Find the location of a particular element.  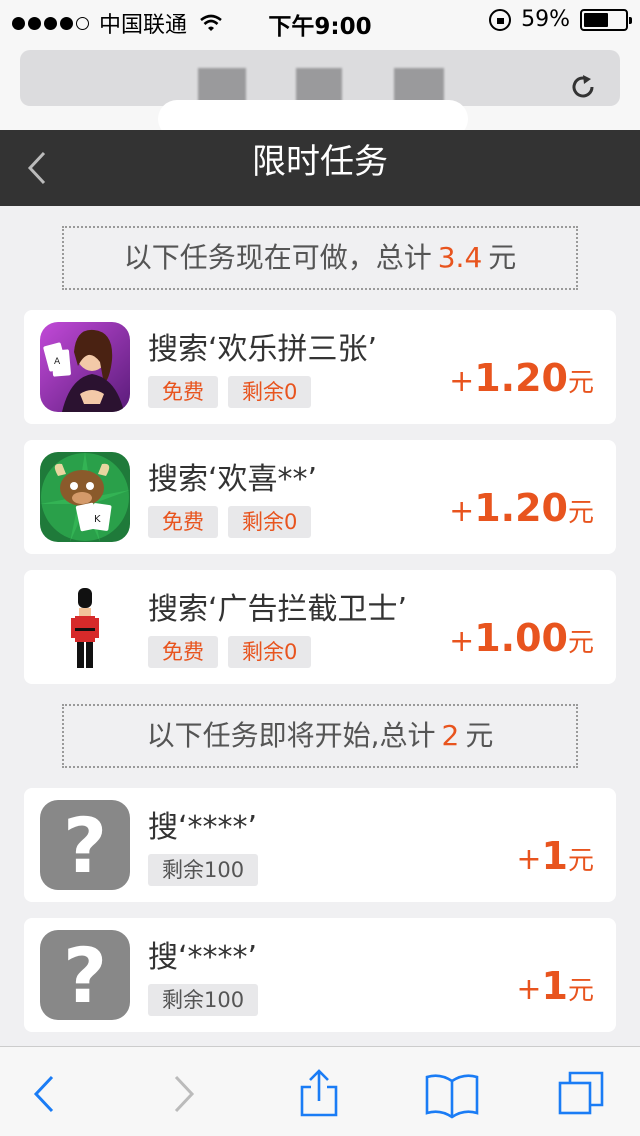

browser-toolbar is located at coordinates (320, 1091).